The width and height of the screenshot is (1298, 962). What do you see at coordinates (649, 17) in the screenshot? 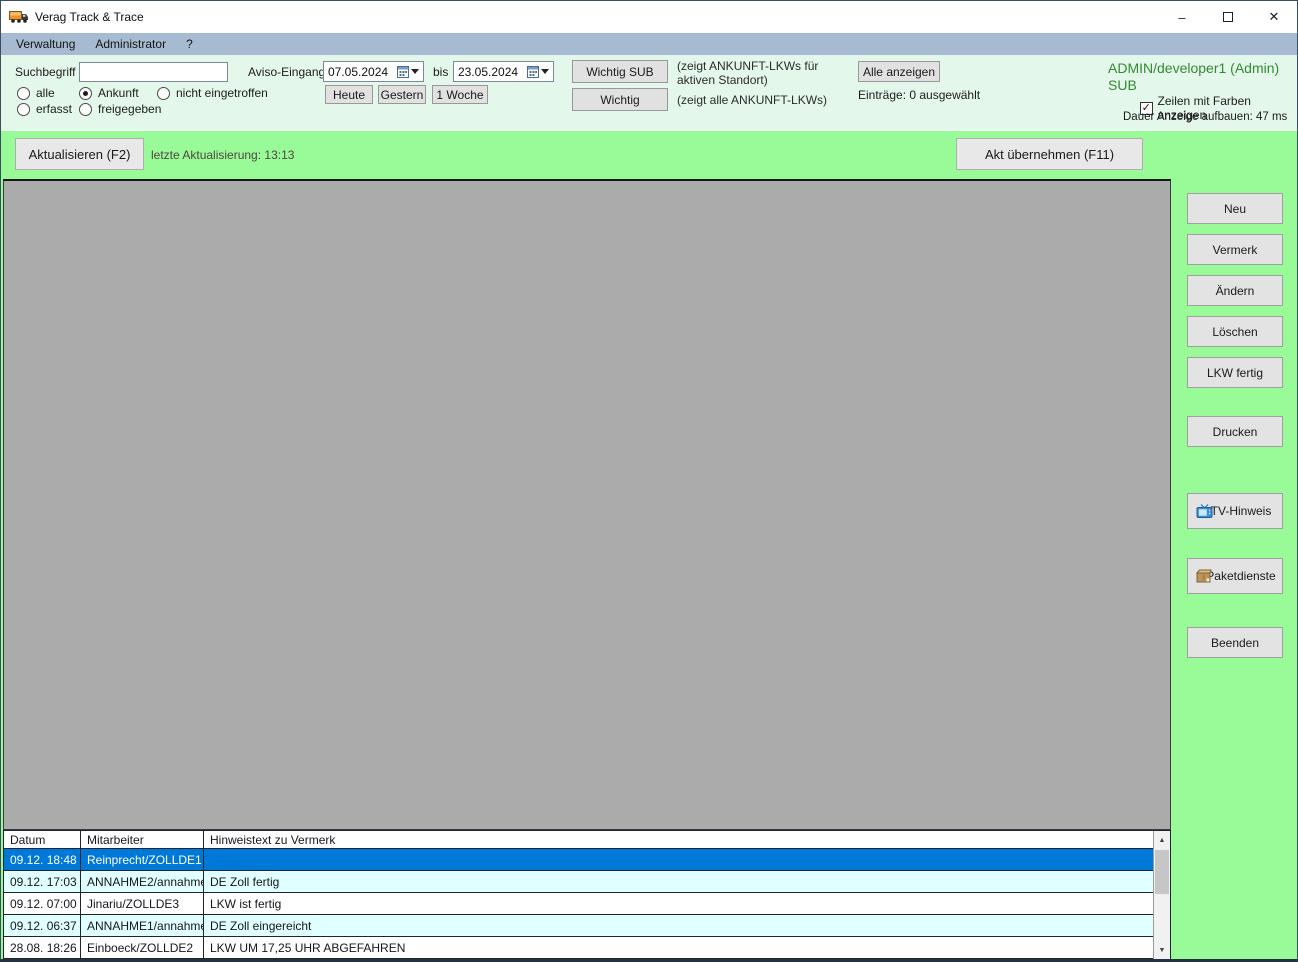
I see `titlebar: Verag Track & Trace – ✕` at bounding box center [649, 17].